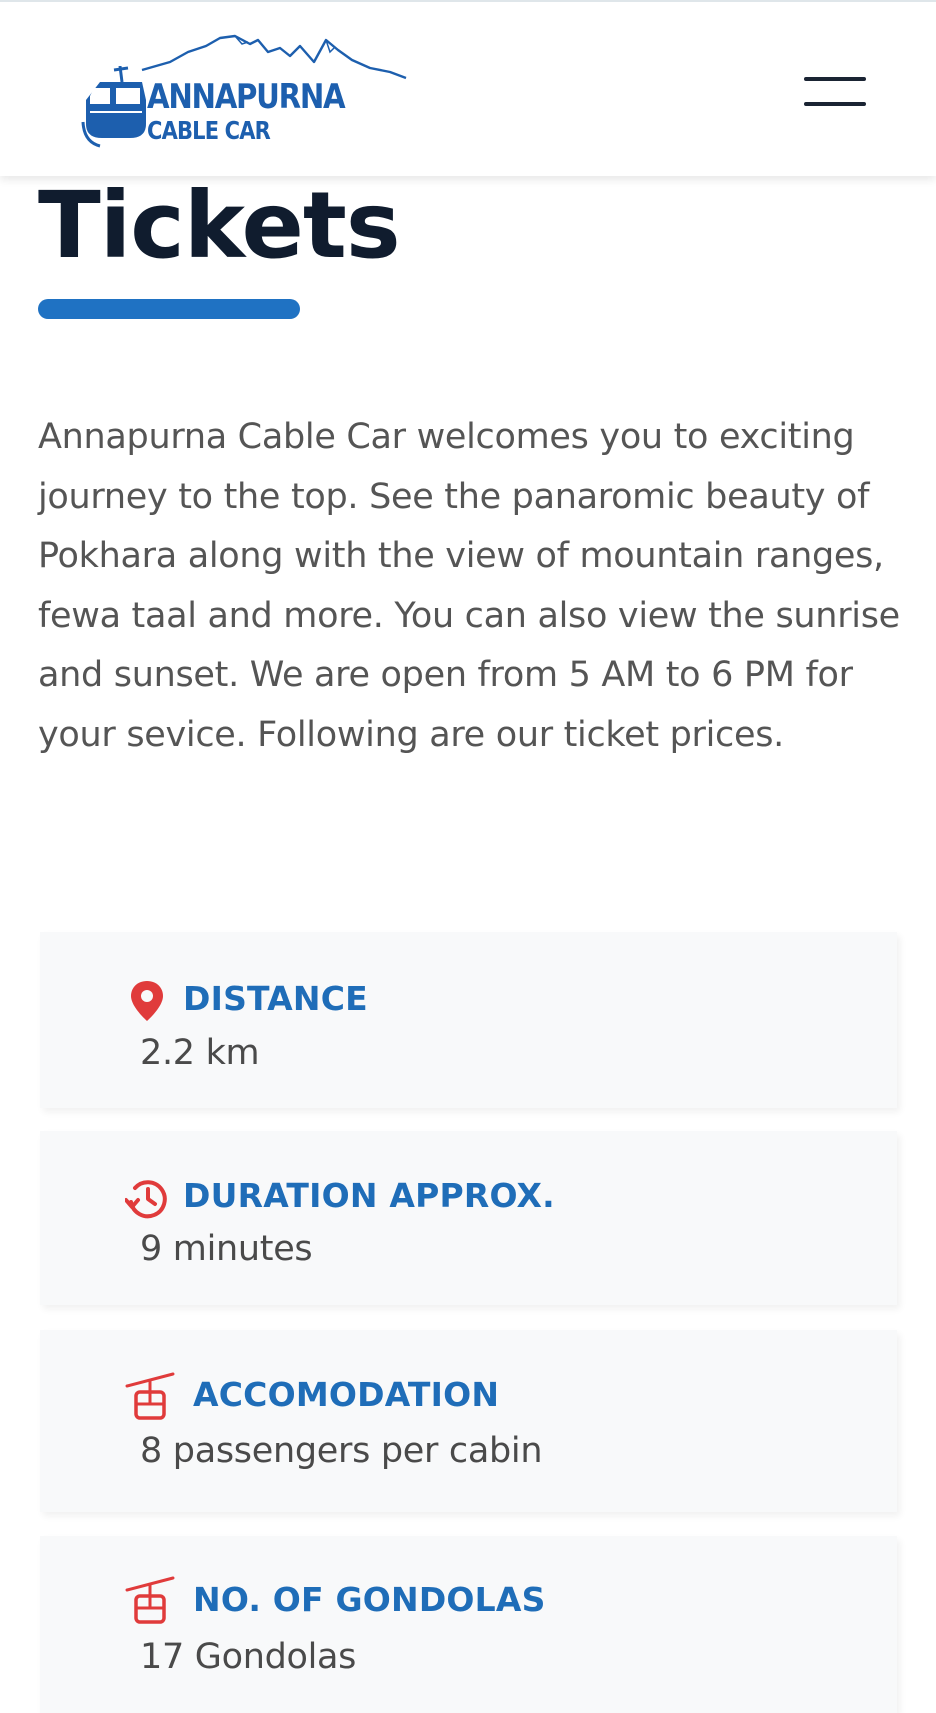 This screenshot has height=1713, width=936. I want to click on logo-title: ANNAPURNA, so click(246, 97).